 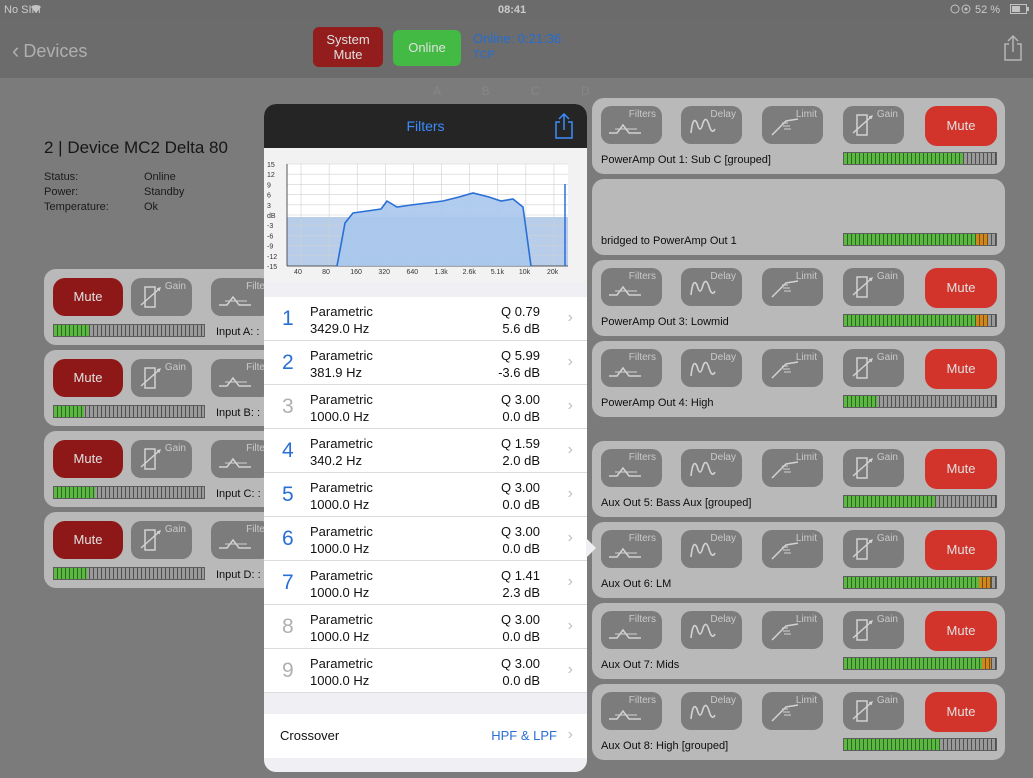 What do you see at coordinates (271, 175) in the screenshot?
I see `y-tick-label: 12` at bounding box center [271, 175].